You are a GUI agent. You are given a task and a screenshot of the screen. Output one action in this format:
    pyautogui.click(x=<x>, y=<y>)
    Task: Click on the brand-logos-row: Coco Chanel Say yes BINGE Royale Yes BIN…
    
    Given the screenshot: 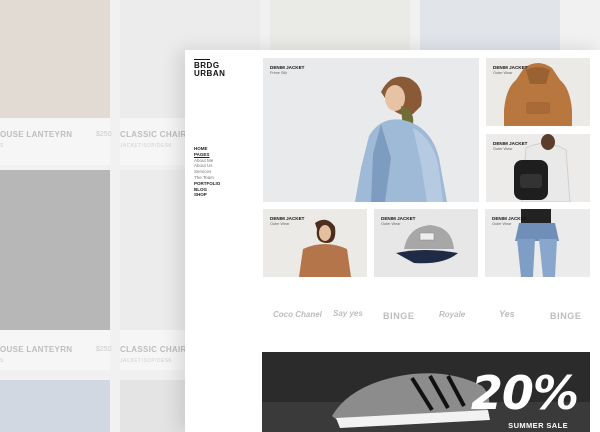 What is the action you would take?
    pyautogui.click(x=428, y=320)
    